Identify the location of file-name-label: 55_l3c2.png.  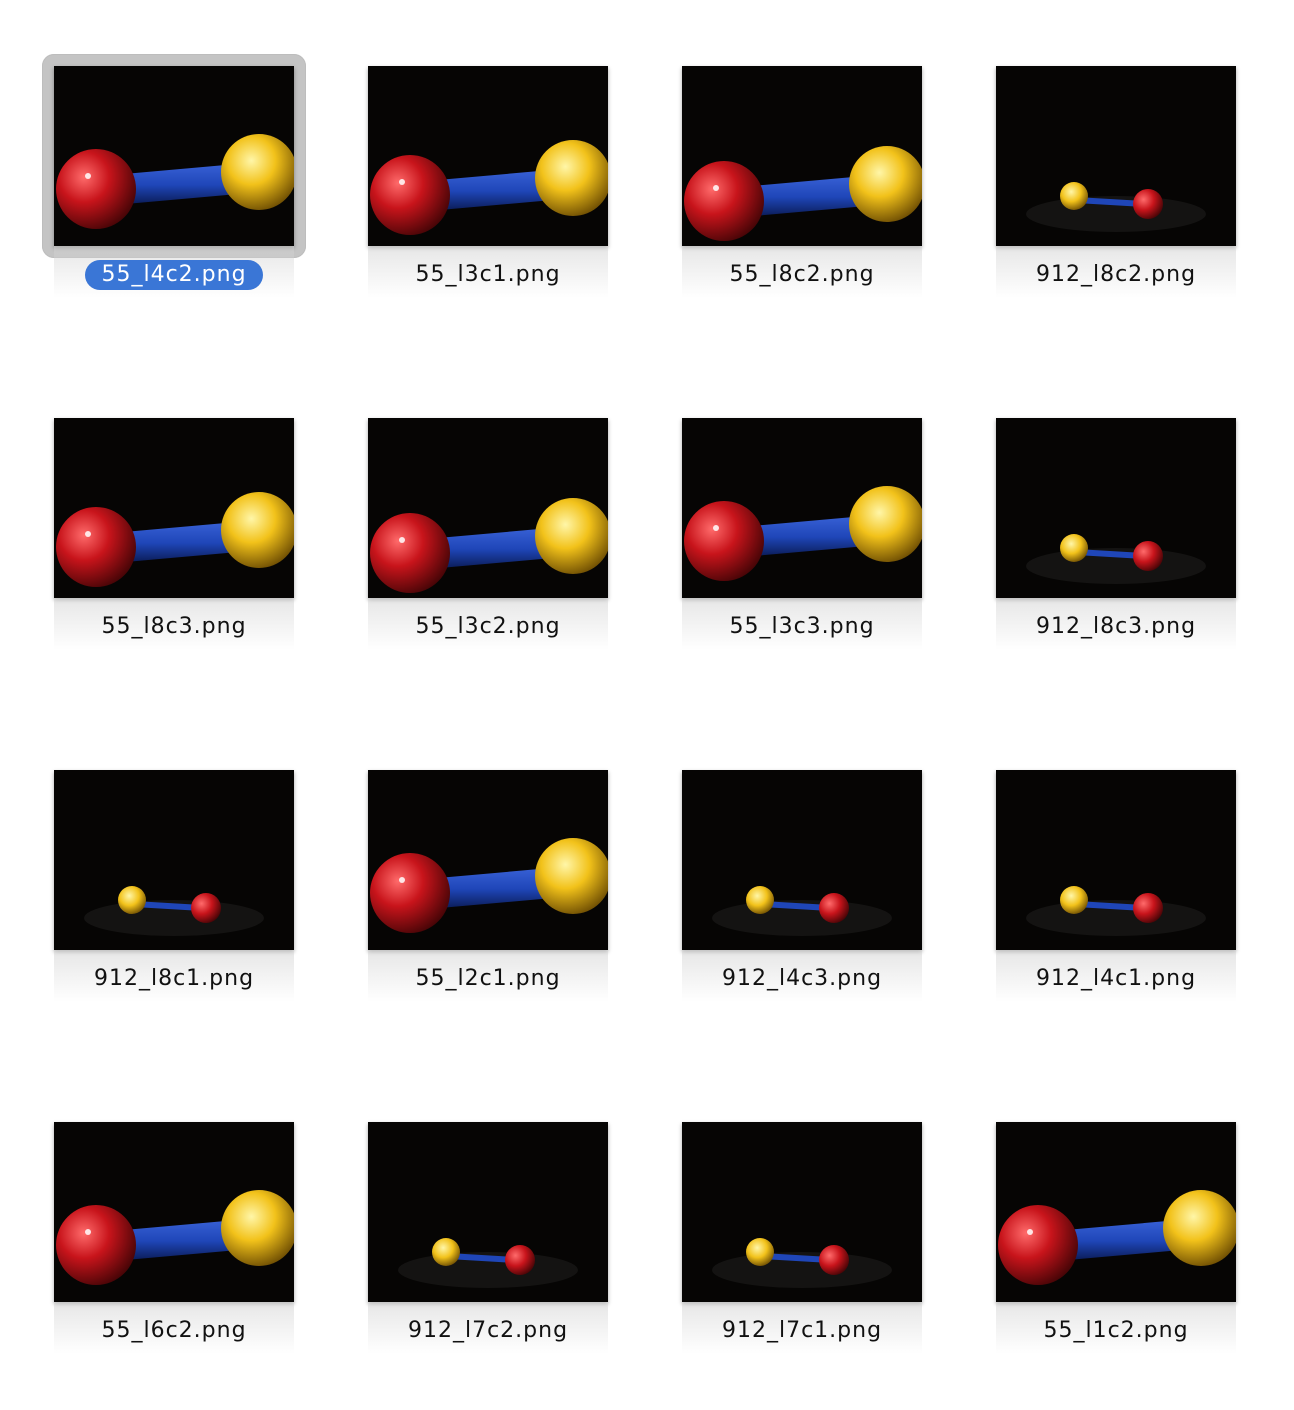
(488, 627).